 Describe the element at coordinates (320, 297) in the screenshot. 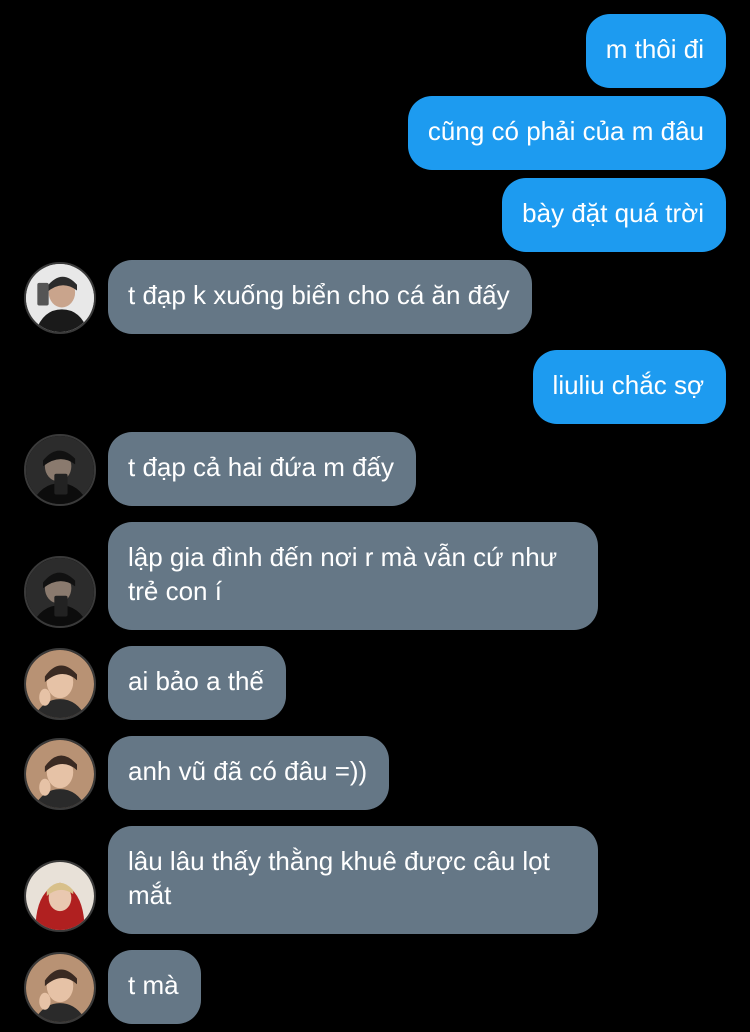

I see `message-bubble-incoming: t đạp k xuống biển cho cá ăn đấy` at that location.